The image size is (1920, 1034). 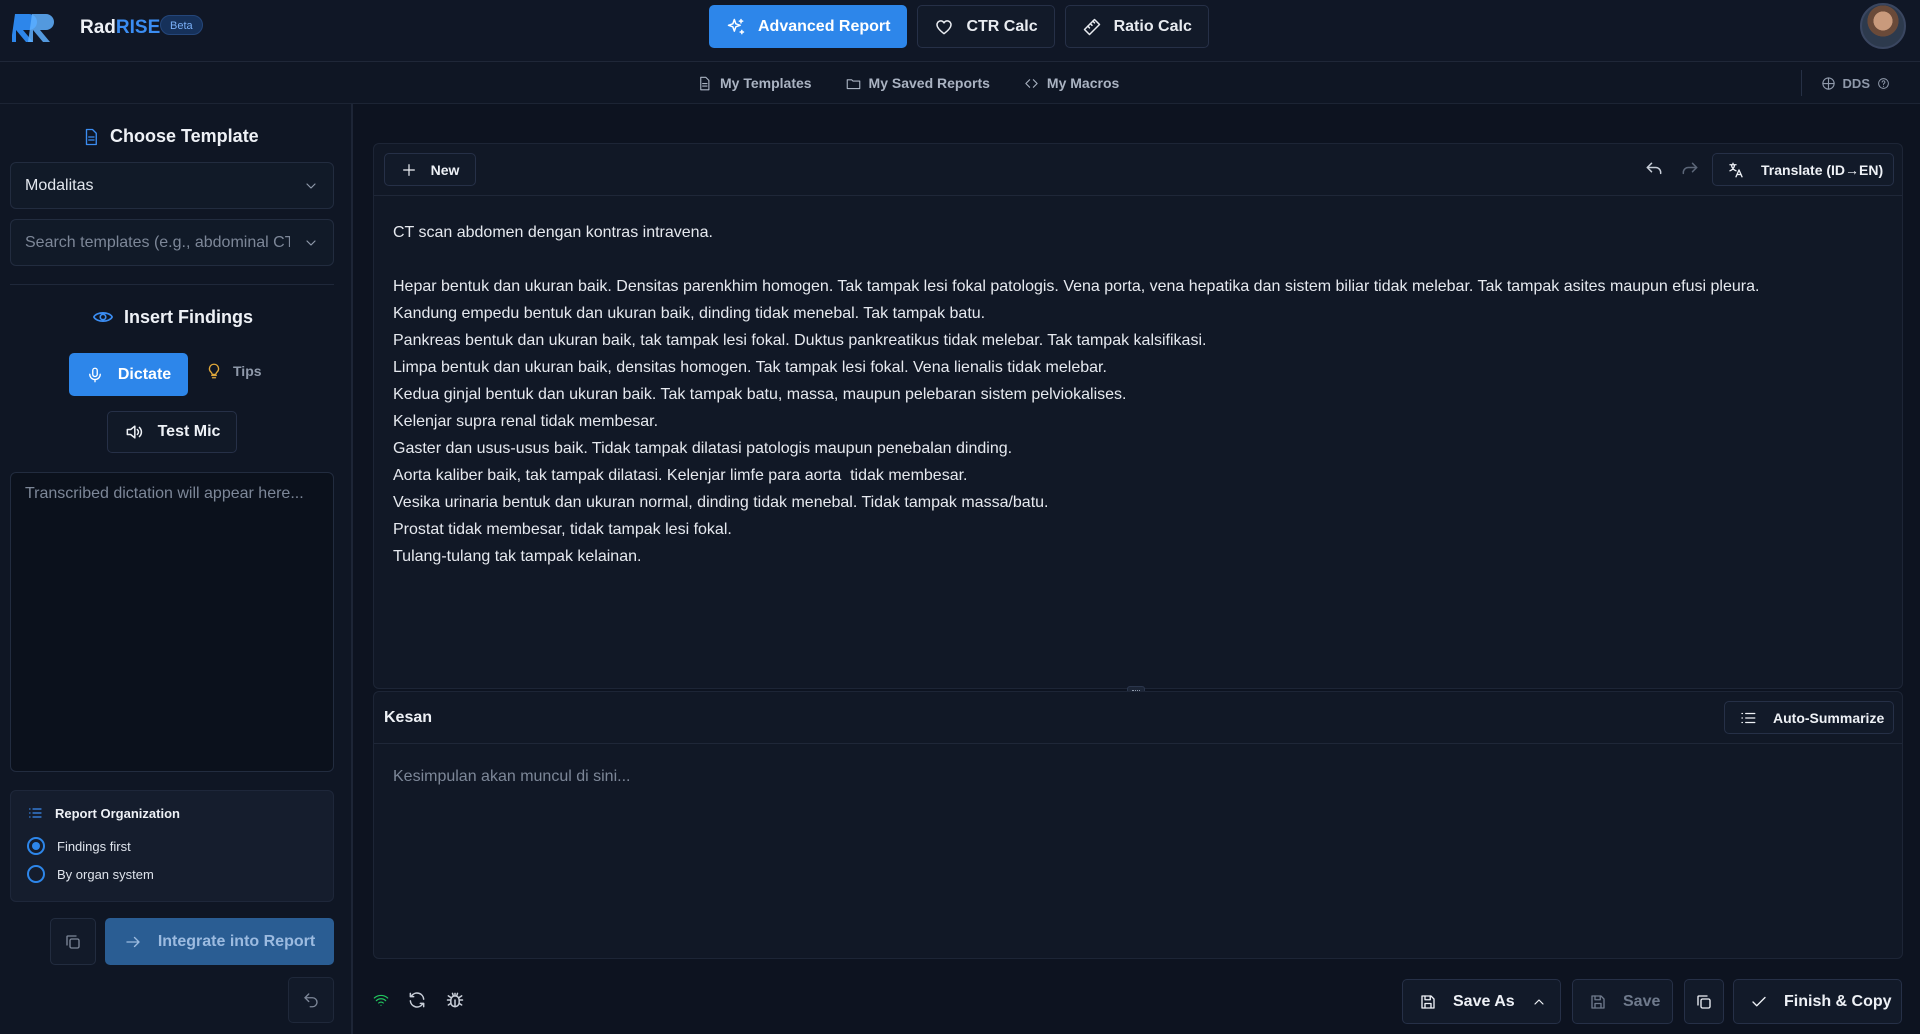 What do you see at coordinates (381, 1000) in the screenshot?
I see `wifi-icon` at bounding box center [381, 1000].